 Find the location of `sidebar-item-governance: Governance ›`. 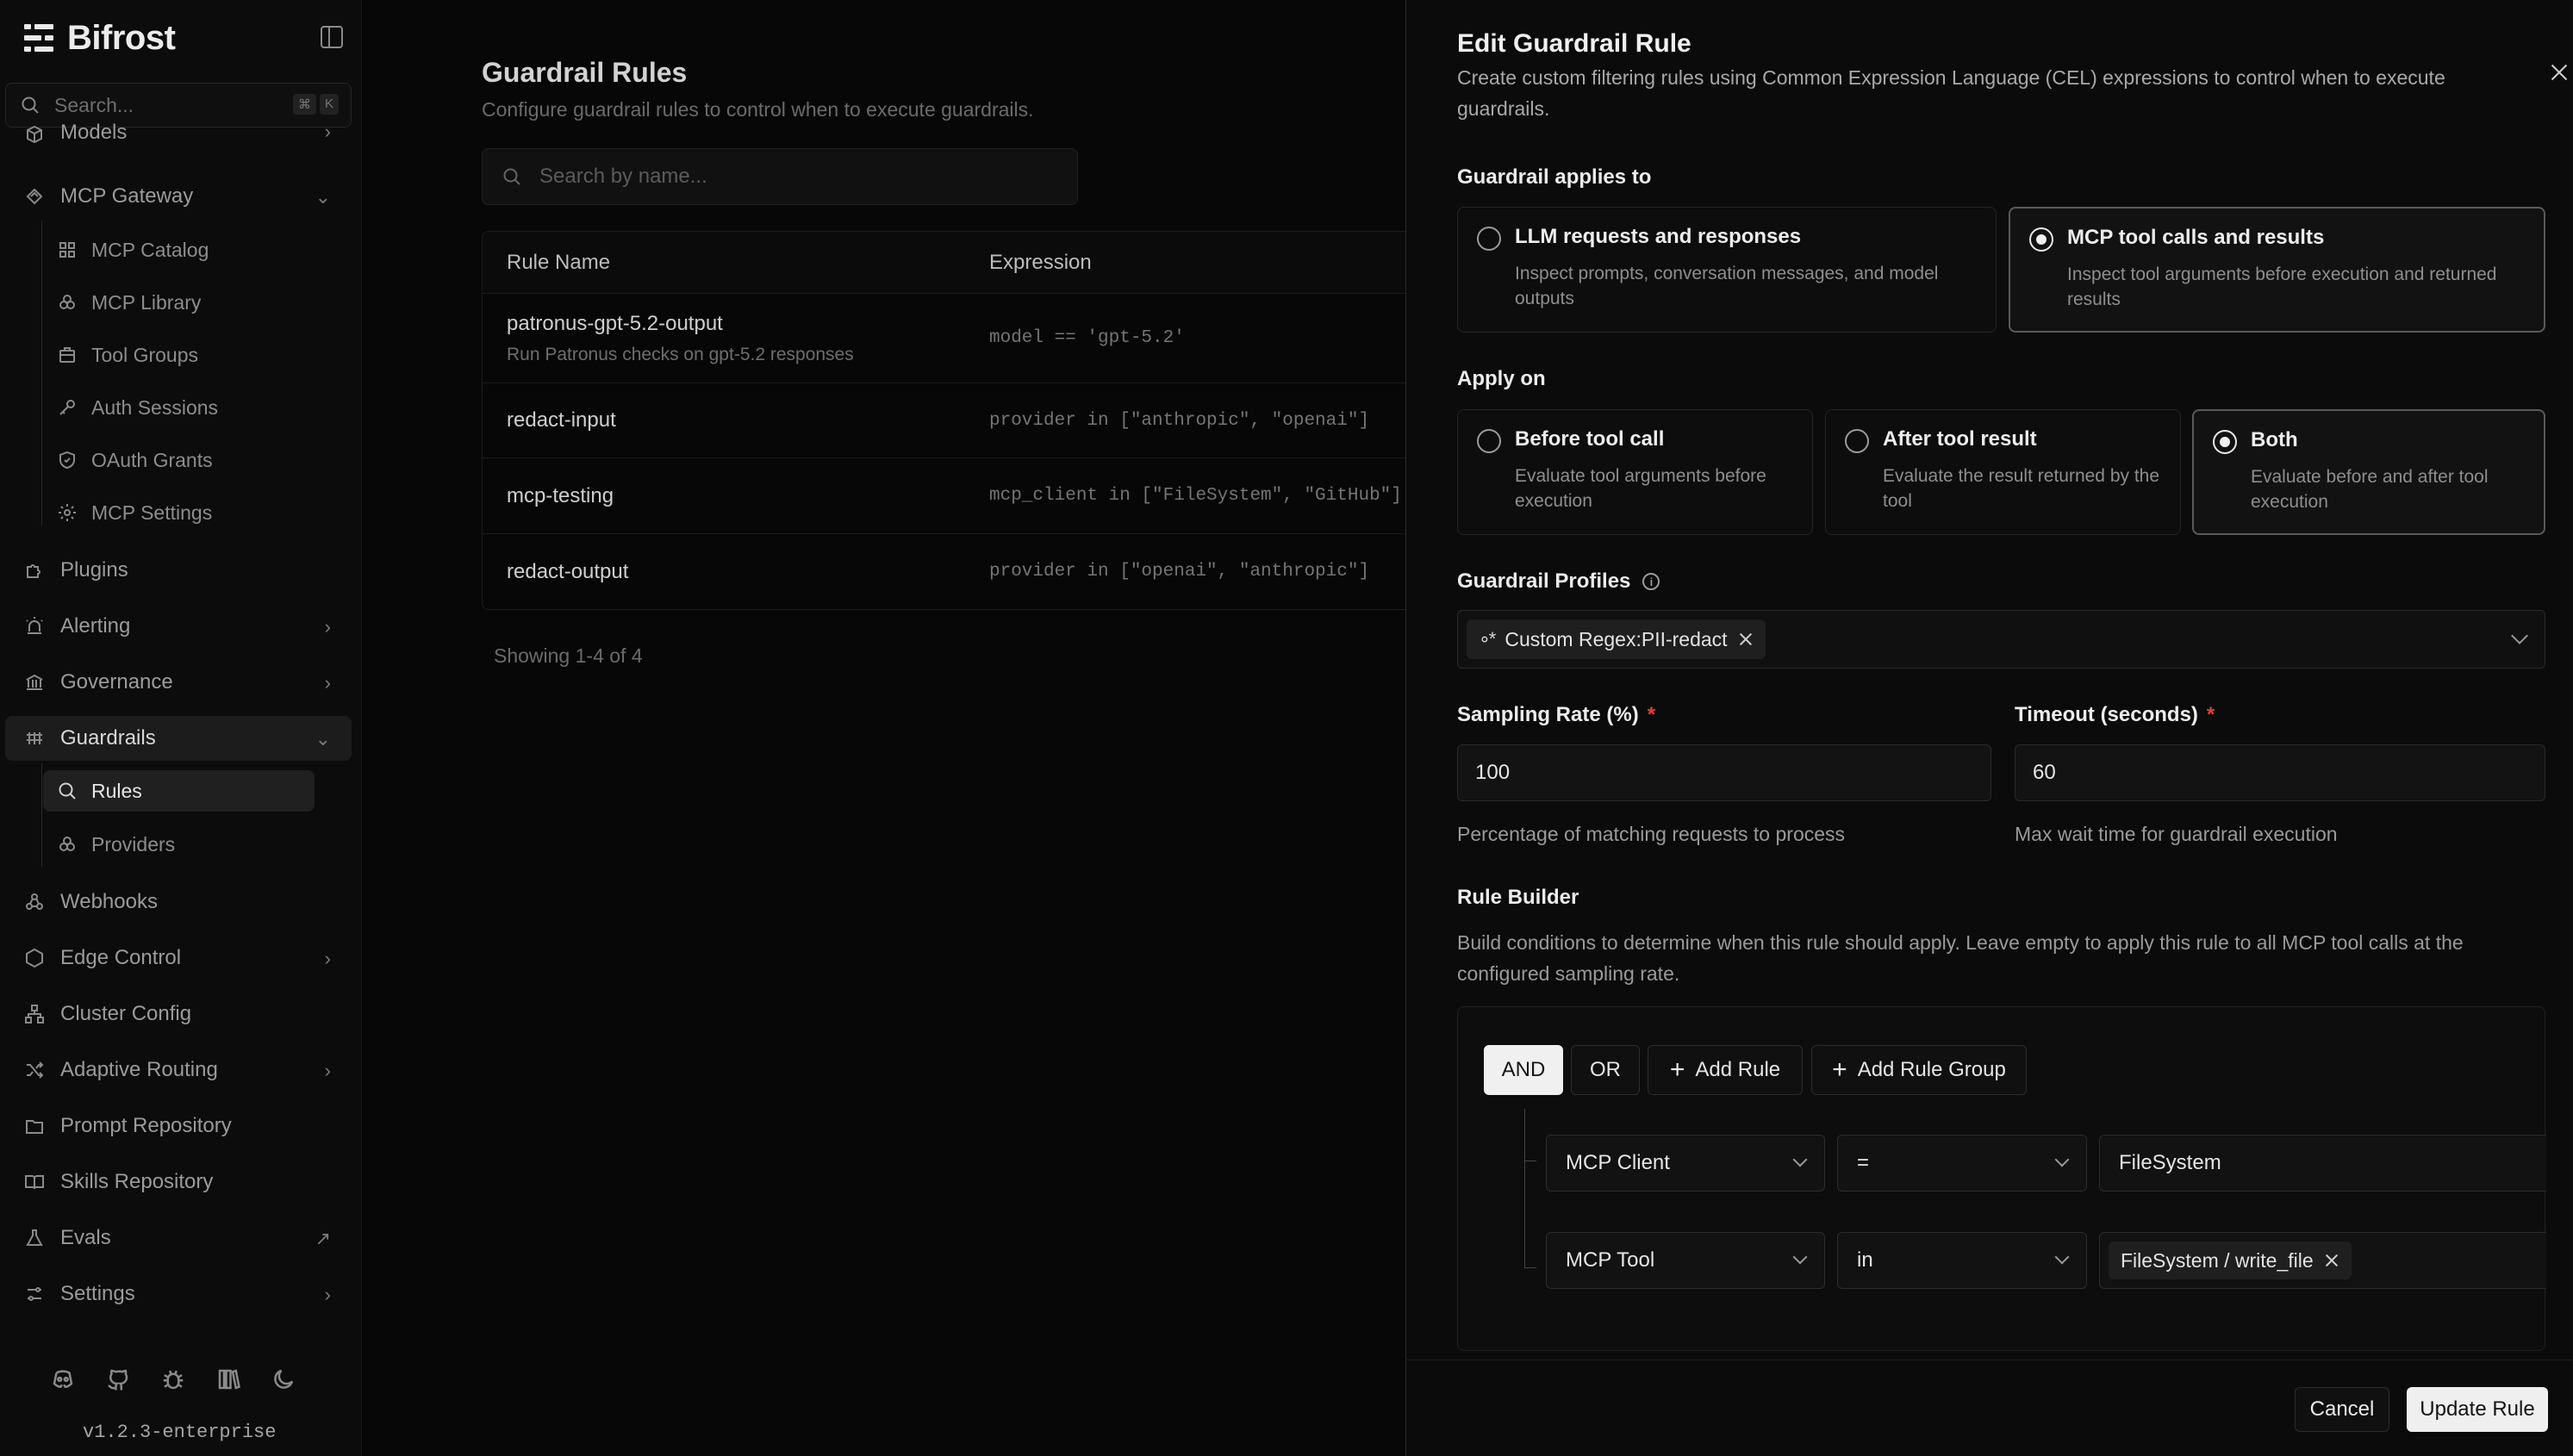

sidebar-item-governance: Governance › is located at coordinates (178, 683).